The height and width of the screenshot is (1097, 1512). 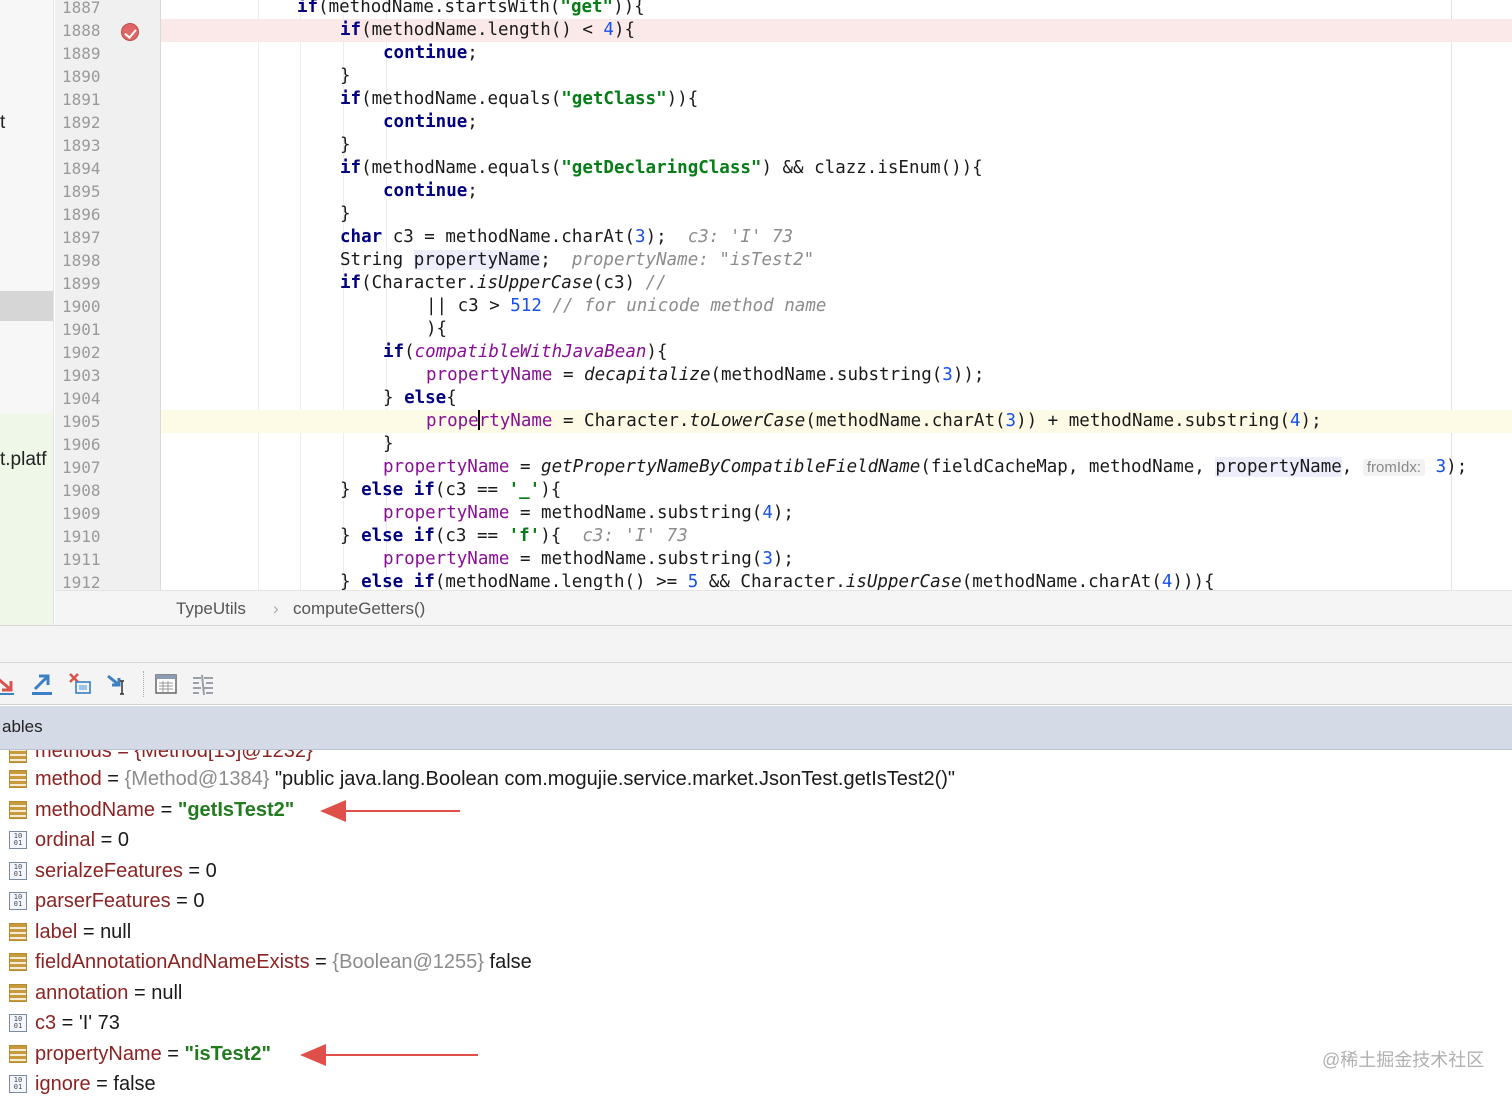 What do you see at coordinates (164, 810) in the screenshot?
I see `variable-text: methodName = "getIsTest2"` at bounding box center [164, 810].